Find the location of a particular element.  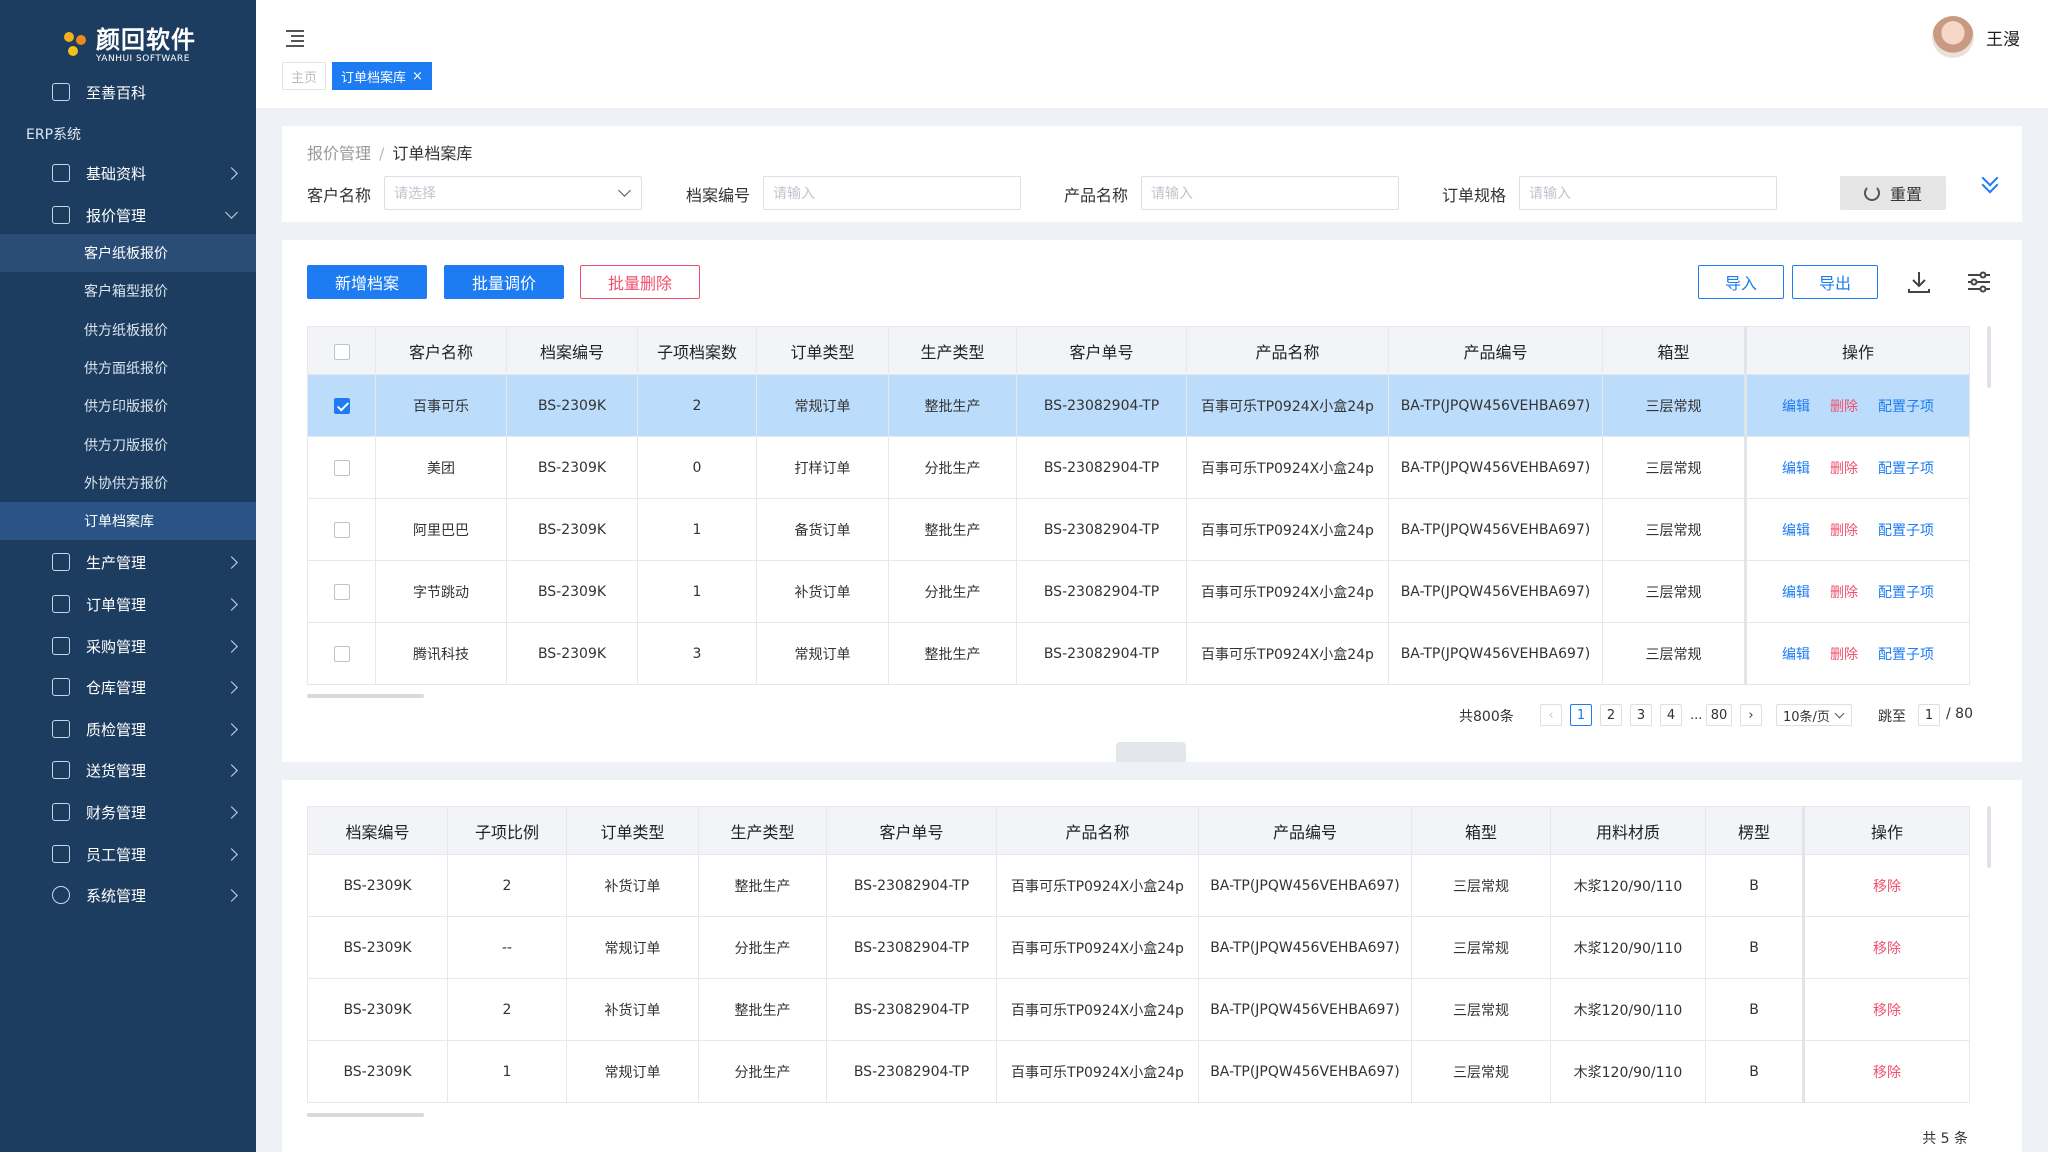

column-settings-icon is located at coordinates (1979, 282).